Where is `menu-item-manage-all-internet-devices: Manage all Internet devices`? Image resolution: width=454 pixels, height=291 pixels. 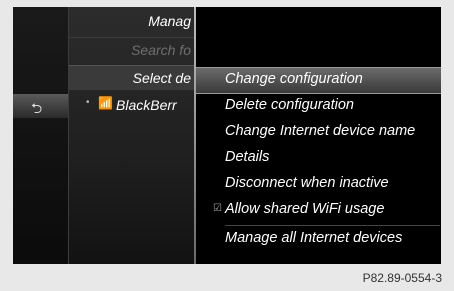
menu-item-manage-all-internet-devices: Manage all Internet devices is located at coordinates (318, 239).